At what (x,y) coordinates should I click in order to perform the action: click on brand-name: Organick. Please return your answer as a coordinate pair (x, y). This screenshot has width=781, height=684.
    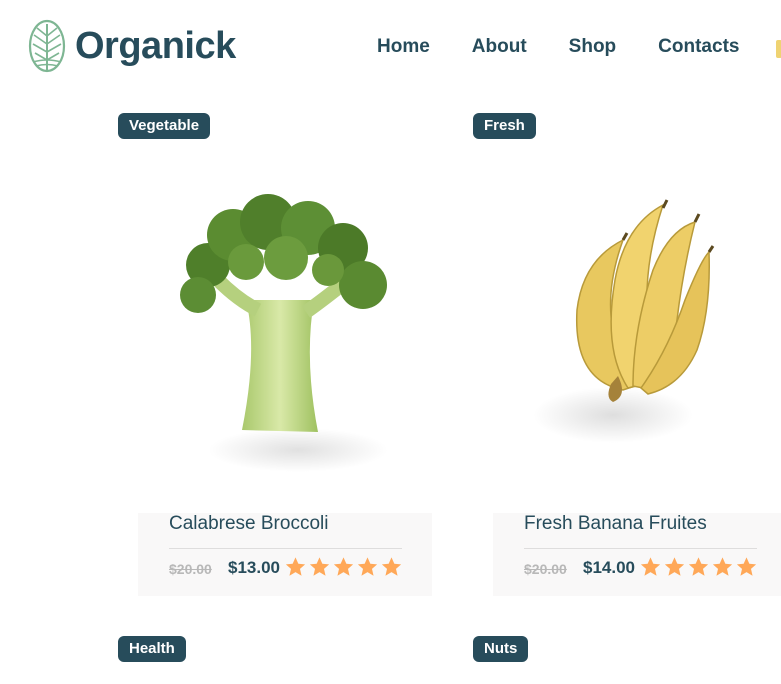
    Looking at the image, I should click on (155, 45).